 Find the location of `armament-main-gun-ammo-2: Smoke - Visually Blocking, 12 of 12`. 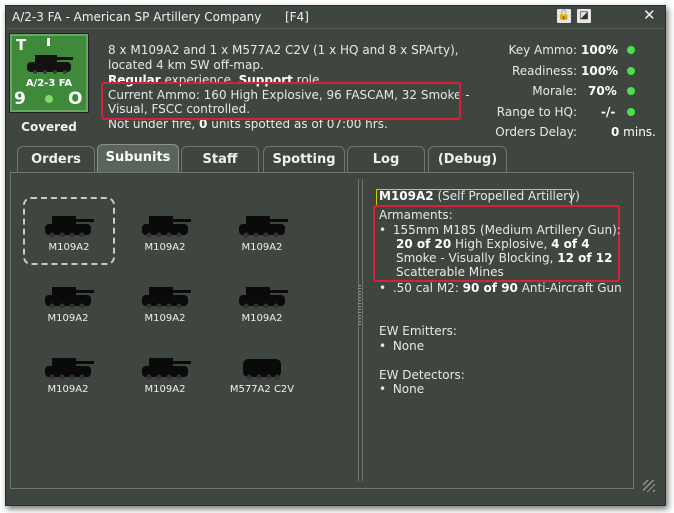

armament-main-gun-ammo-2: Smoke - Visually Blocking, 12 of 12 is located at coordinates (504, 258).